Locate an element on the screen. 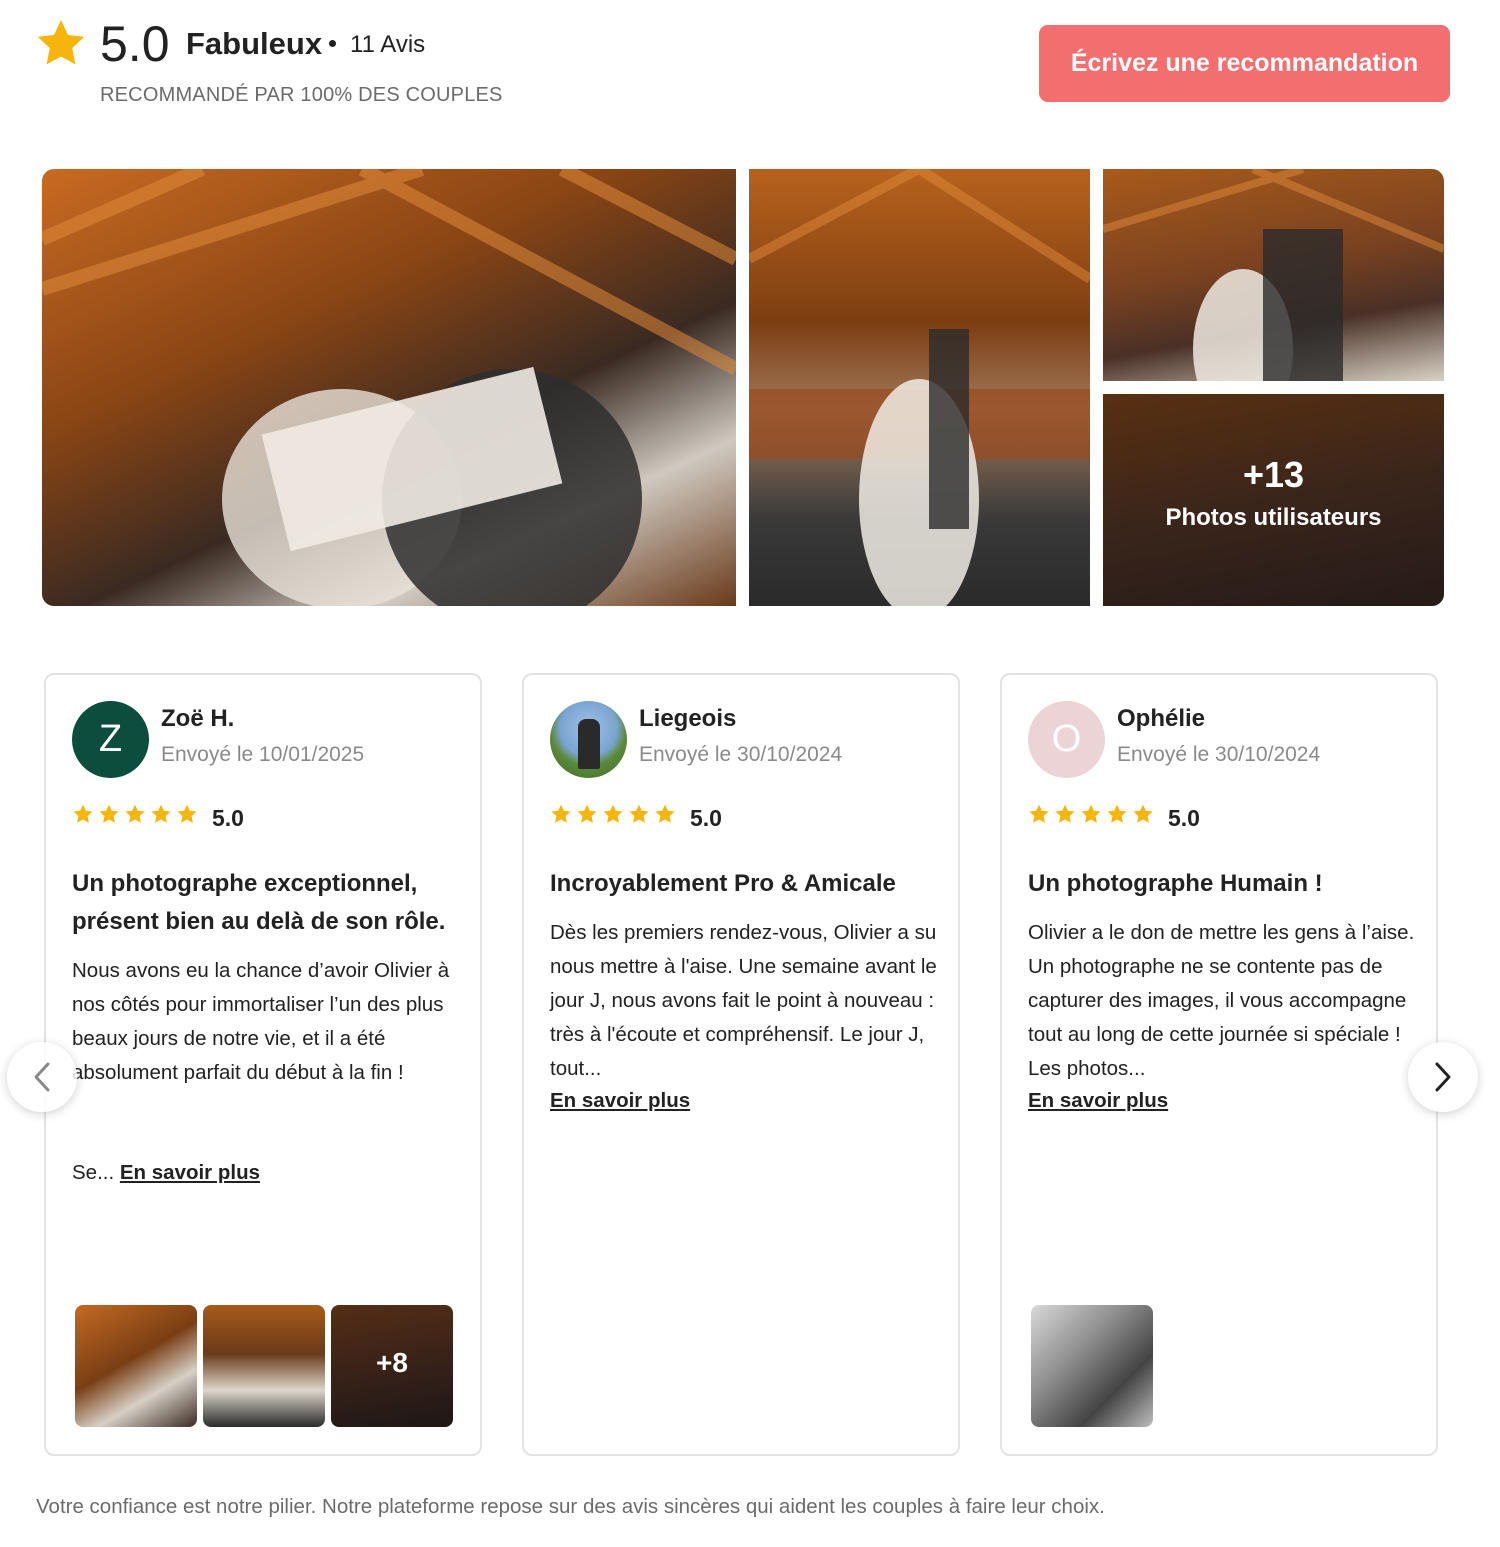  chevron-left-icon is located at coordinates (42, 1077).